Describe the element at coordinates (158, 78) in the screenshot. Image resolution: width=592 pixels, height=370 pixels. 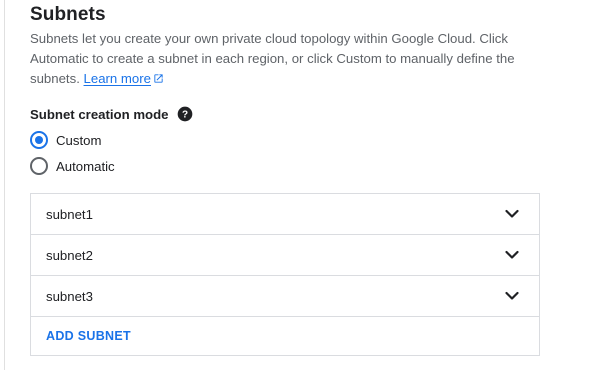
I see `open-in-new-icon` at that location.